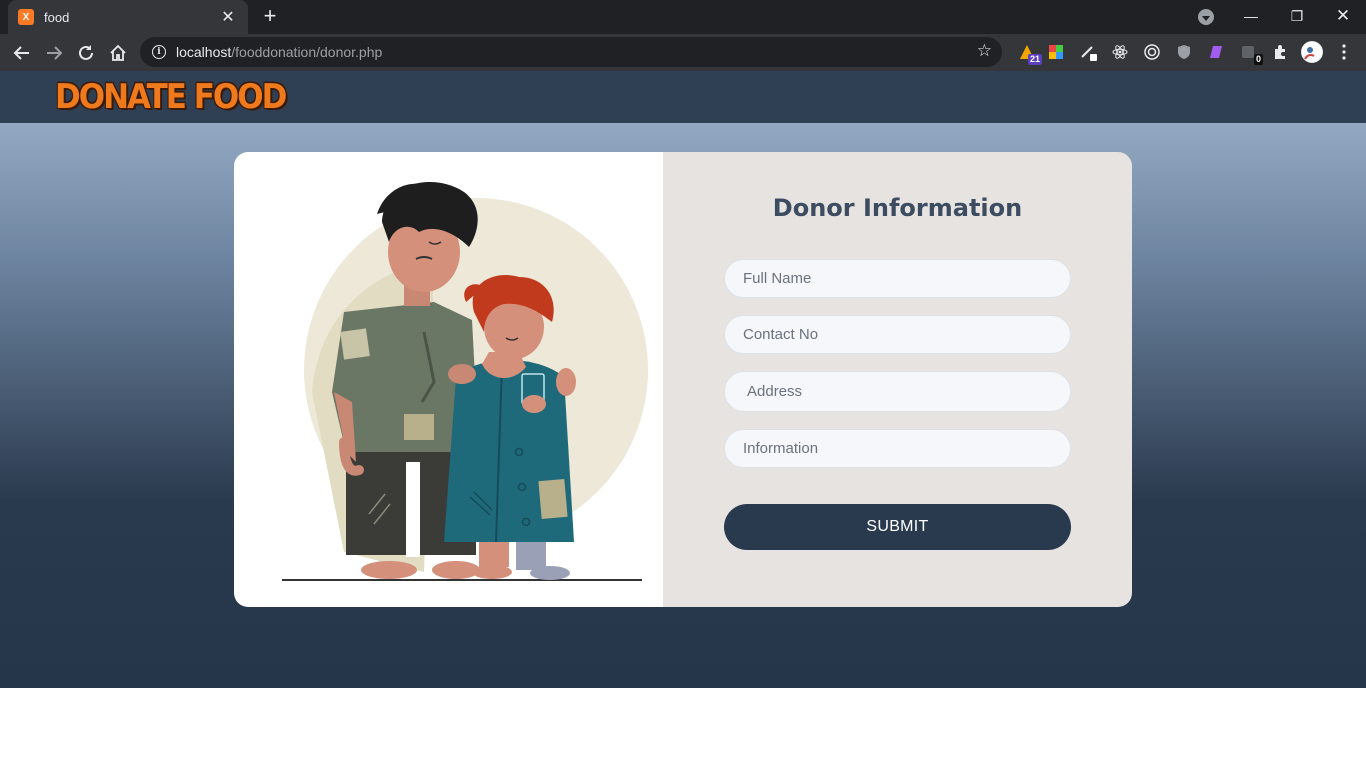  Describe the element at coordinates (1297, 16) in the screenshot. I see `restore-button: ❐` at that location.